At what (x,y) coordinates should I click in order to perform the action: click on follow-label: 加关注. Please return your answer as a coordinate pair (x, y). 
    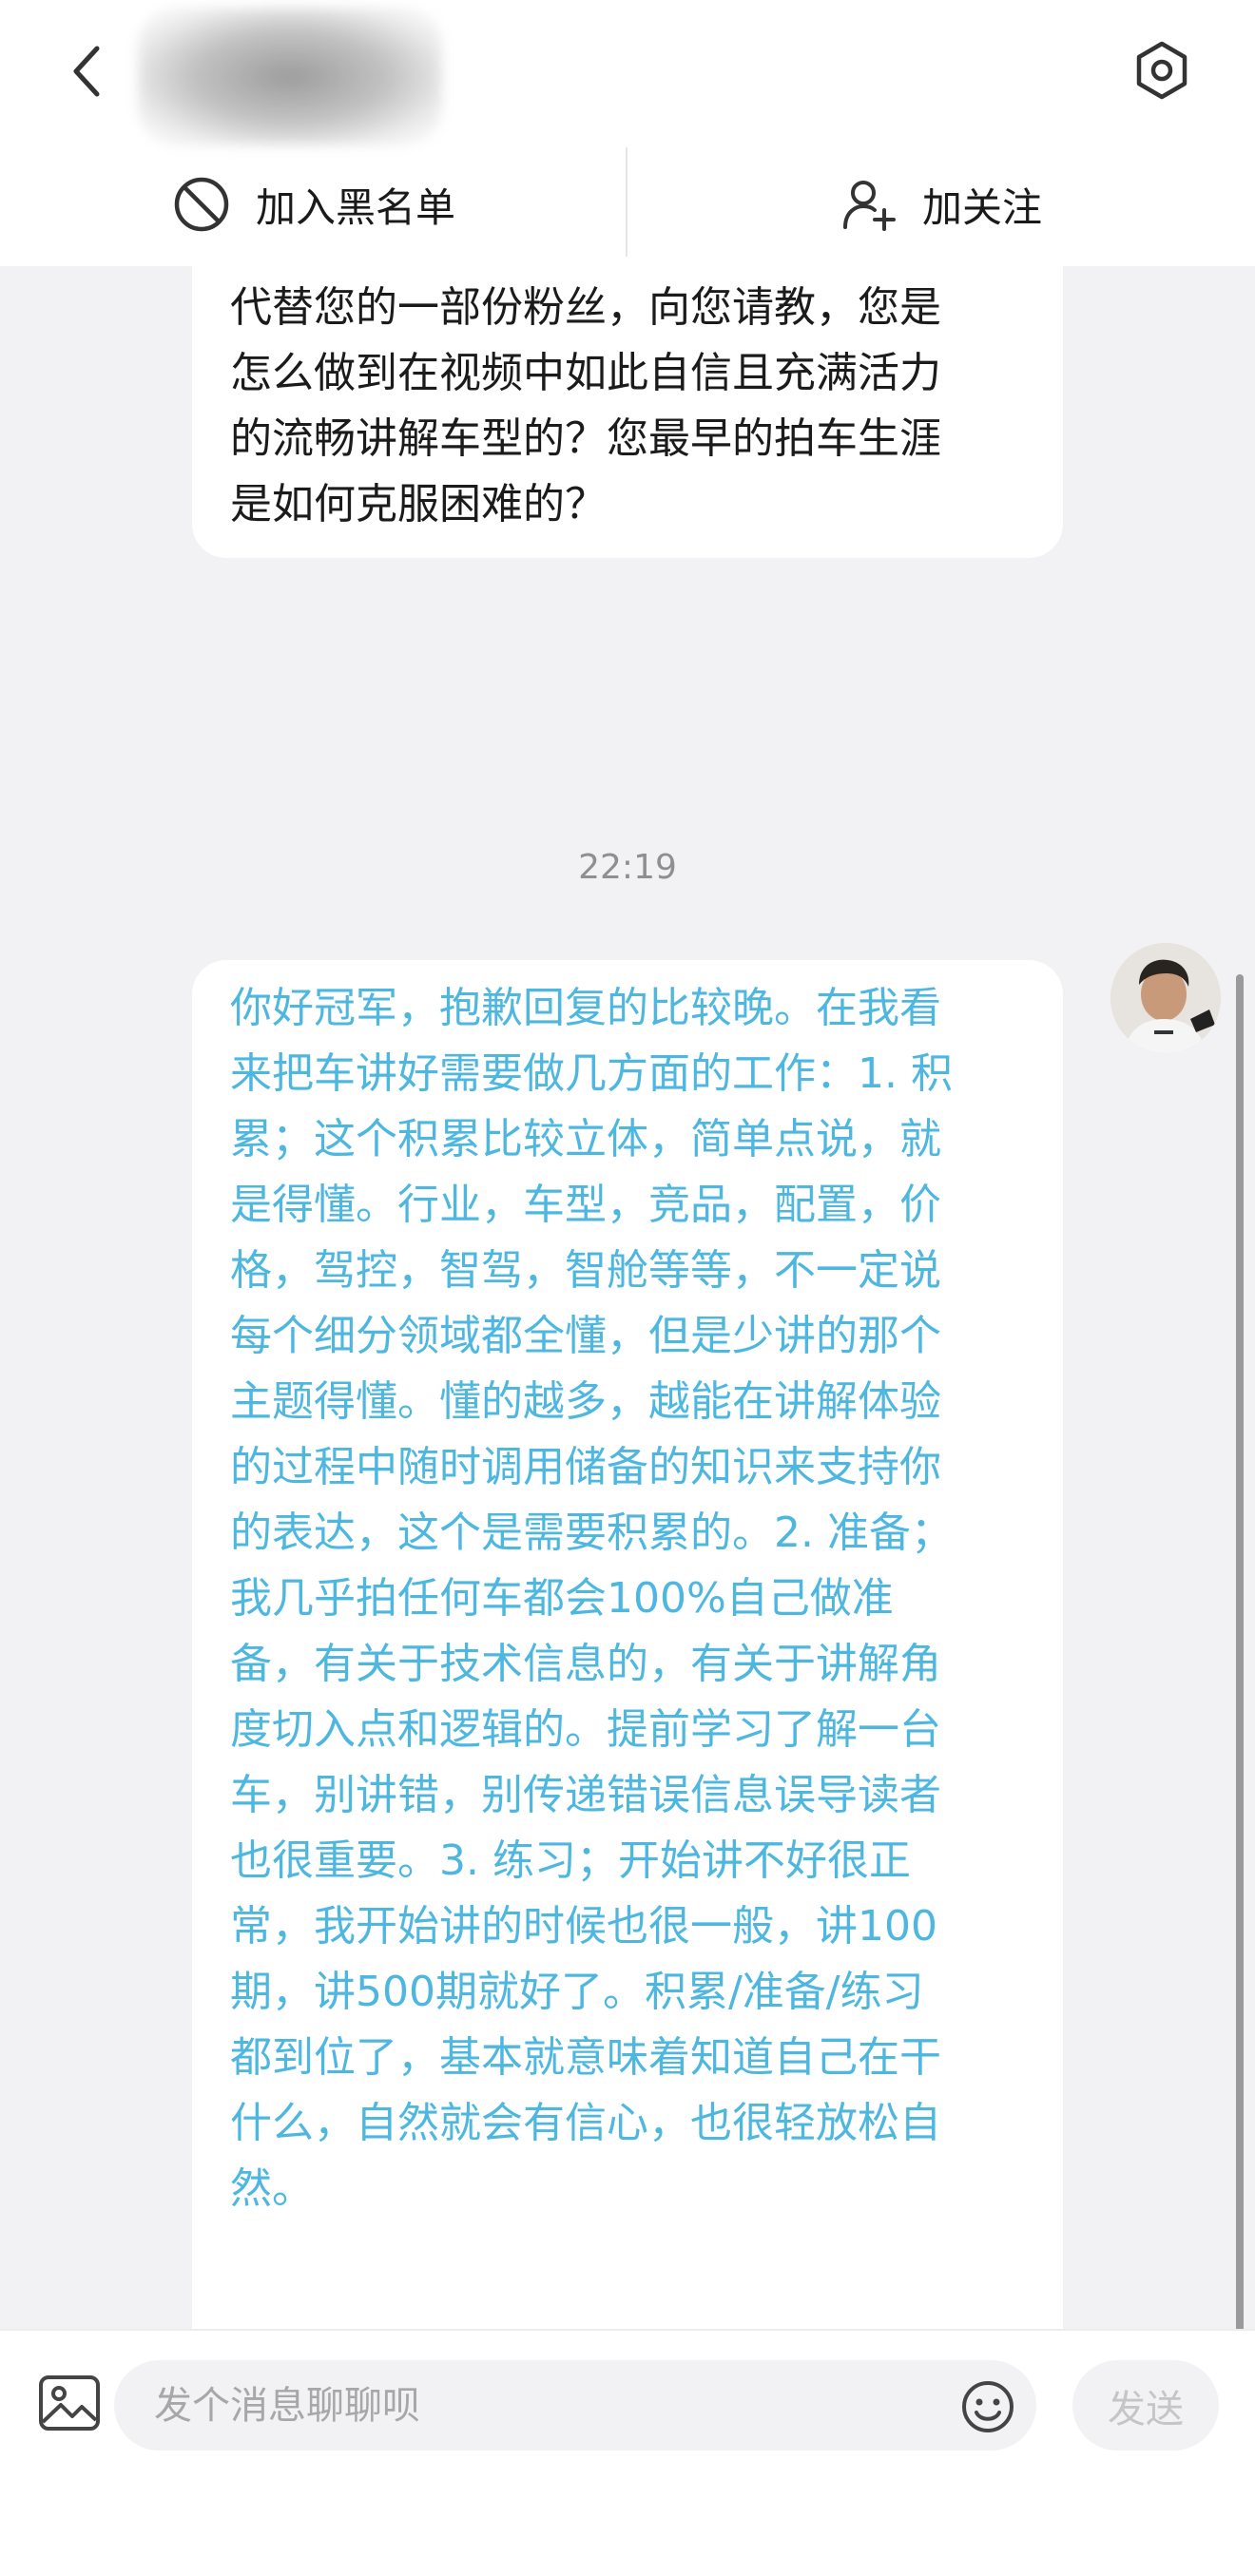
    Looking at the image, I should click on (981, 207).